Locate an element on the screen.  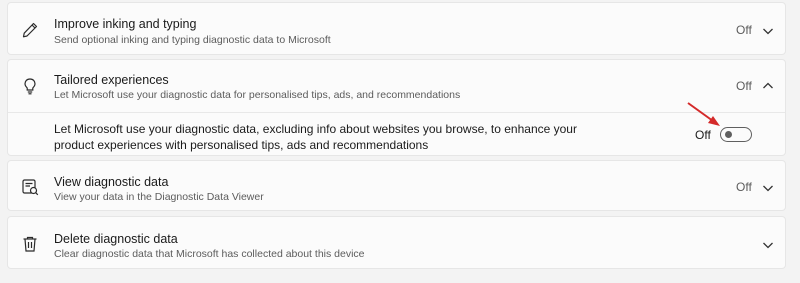
delete-diagnostic-title: Delete diagnostic data is located at coordinates (116, 239).